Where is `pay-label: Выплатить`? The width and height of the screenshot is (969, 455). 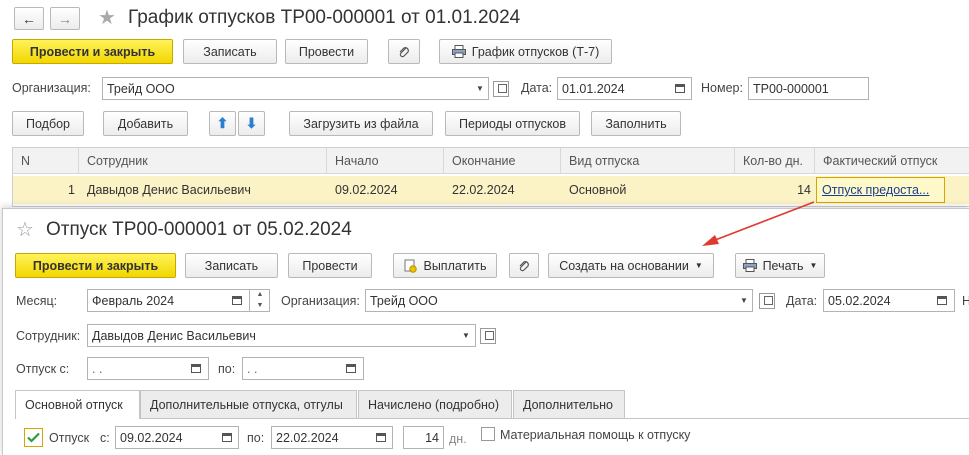
pay-label: Выплатить is located at coordinates (455, 265).